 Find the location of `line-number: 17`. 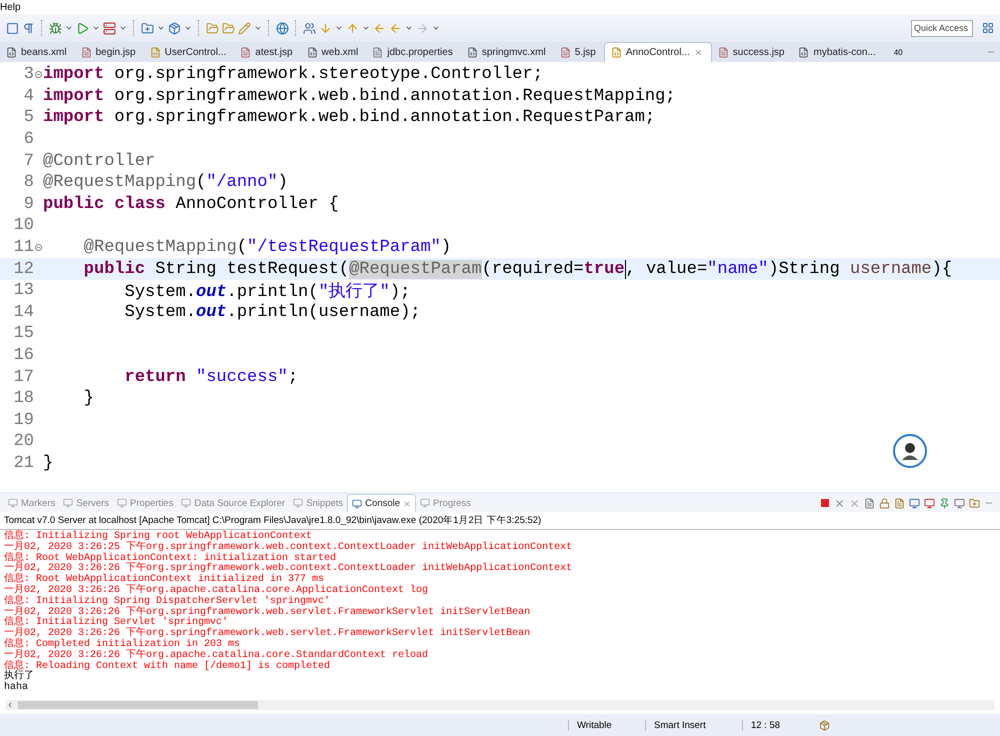

line-number: 17 is located at coordinates (23, 377).